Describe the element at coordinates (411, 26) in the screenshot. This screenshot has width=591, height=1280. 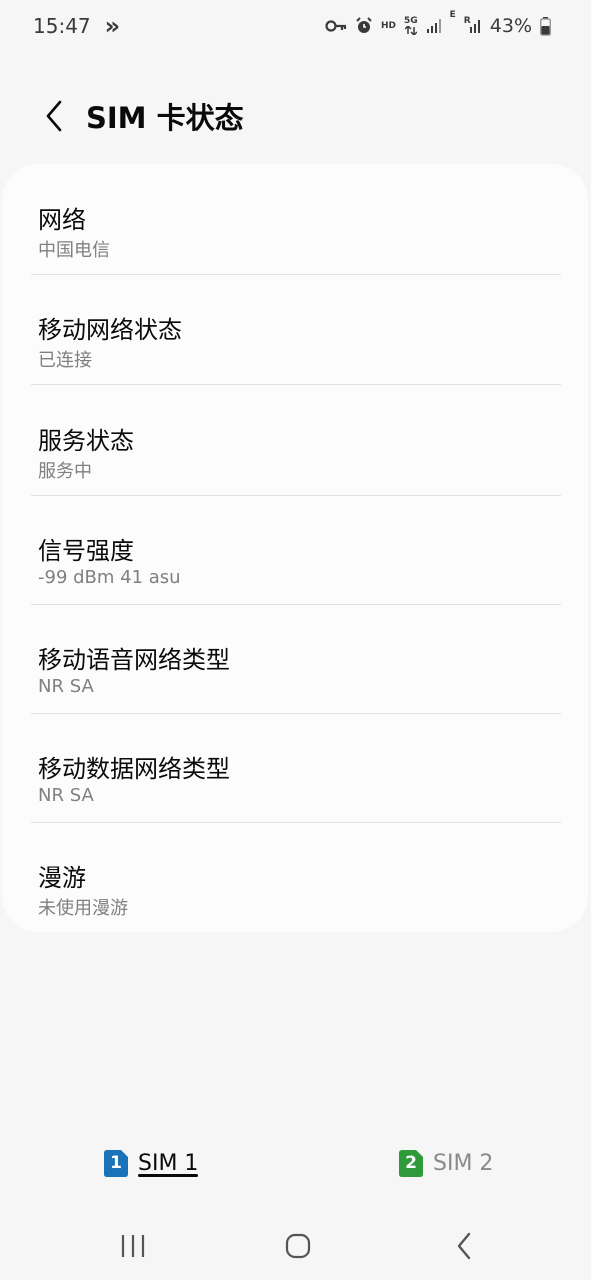
I see `5g-data-icon: 5G` at that location.